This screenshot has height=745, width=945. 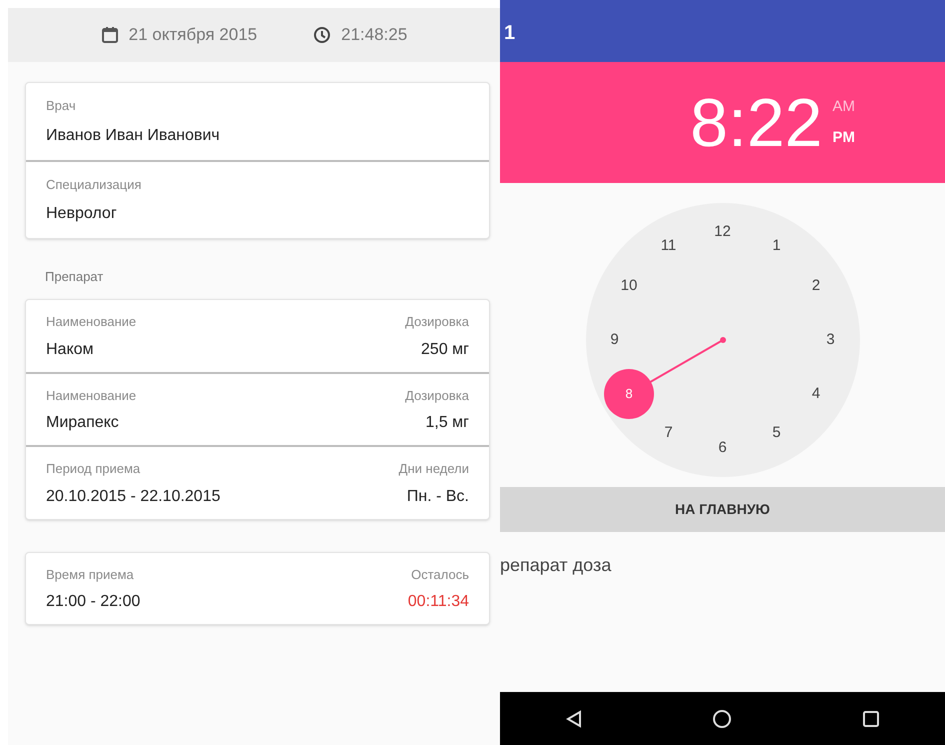 What do you see at coordinates (90, 575) in the screenshot?
I see `field-label: Время приема` at bounding box center [90, 575].